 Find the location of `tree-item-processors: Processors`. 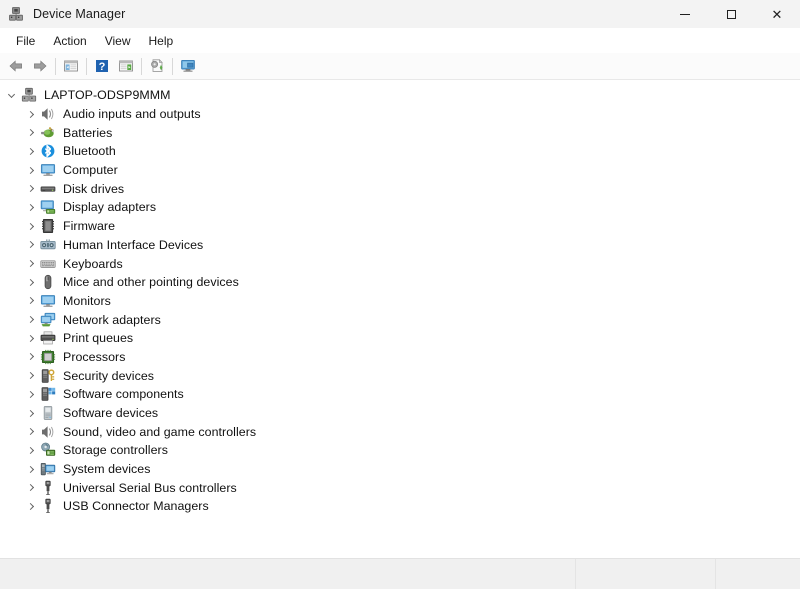

tree-item-processors: Processors is located at coordinates (400, 357).